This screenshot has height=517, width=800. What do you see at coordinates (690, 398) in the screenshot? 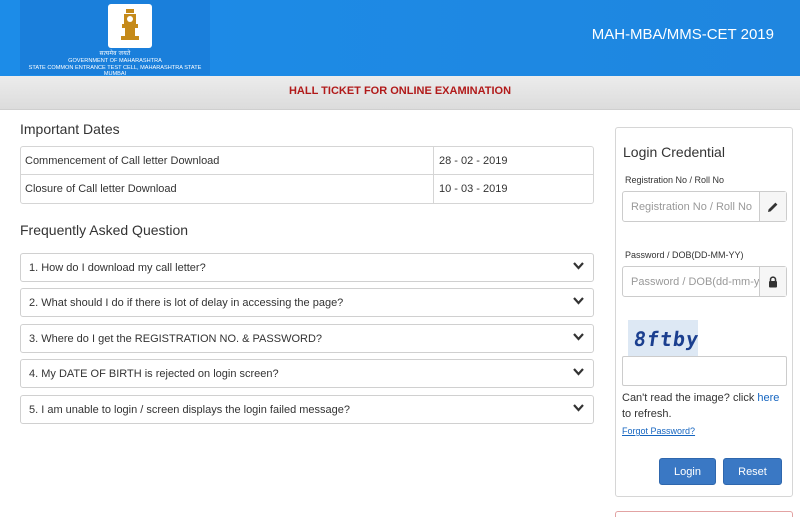
I see `refresh-hint-prefix: Can't read the image? click` at bounding box center [690, 398].